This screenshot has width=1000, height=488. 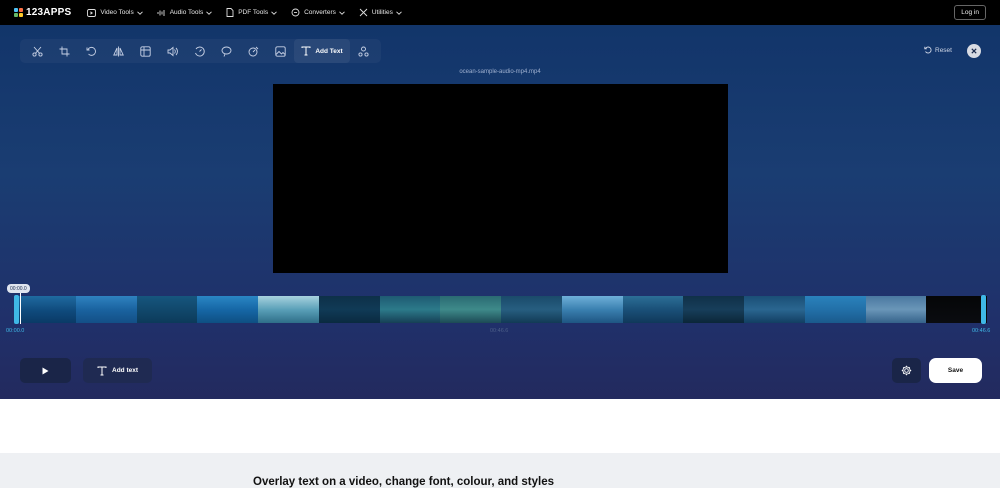 I want to click on loop-tool, so click(x=226, y=51).